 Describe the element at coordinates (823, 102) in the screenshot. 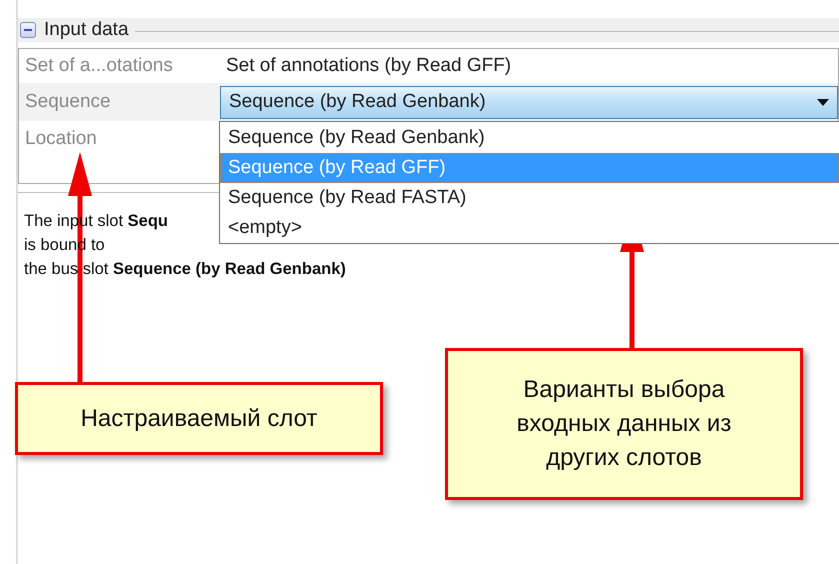

I see `caret-icon` at that location.